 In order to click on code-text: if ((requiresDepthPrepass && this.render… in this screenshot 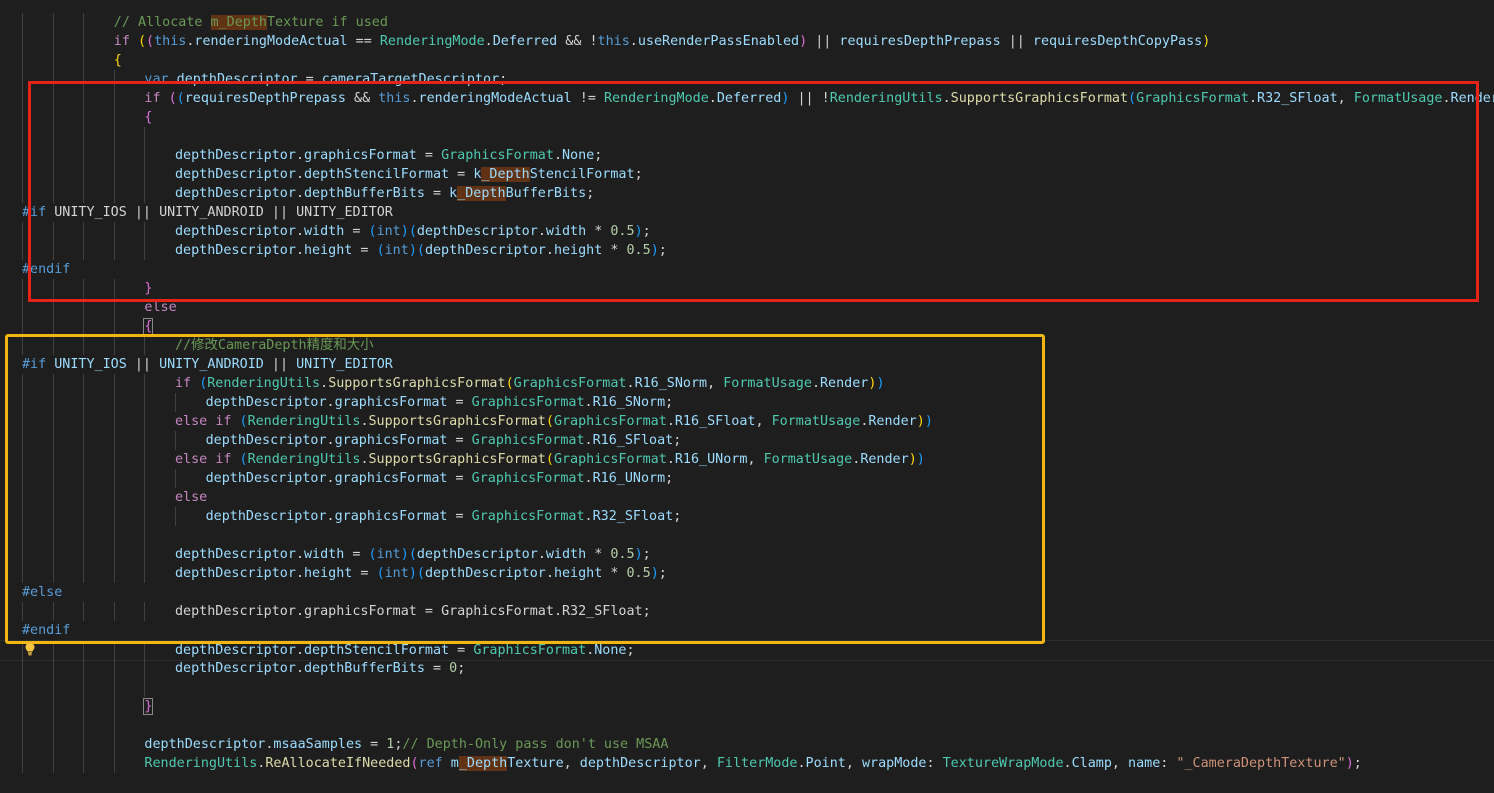, I will do `click(819, 98)`.